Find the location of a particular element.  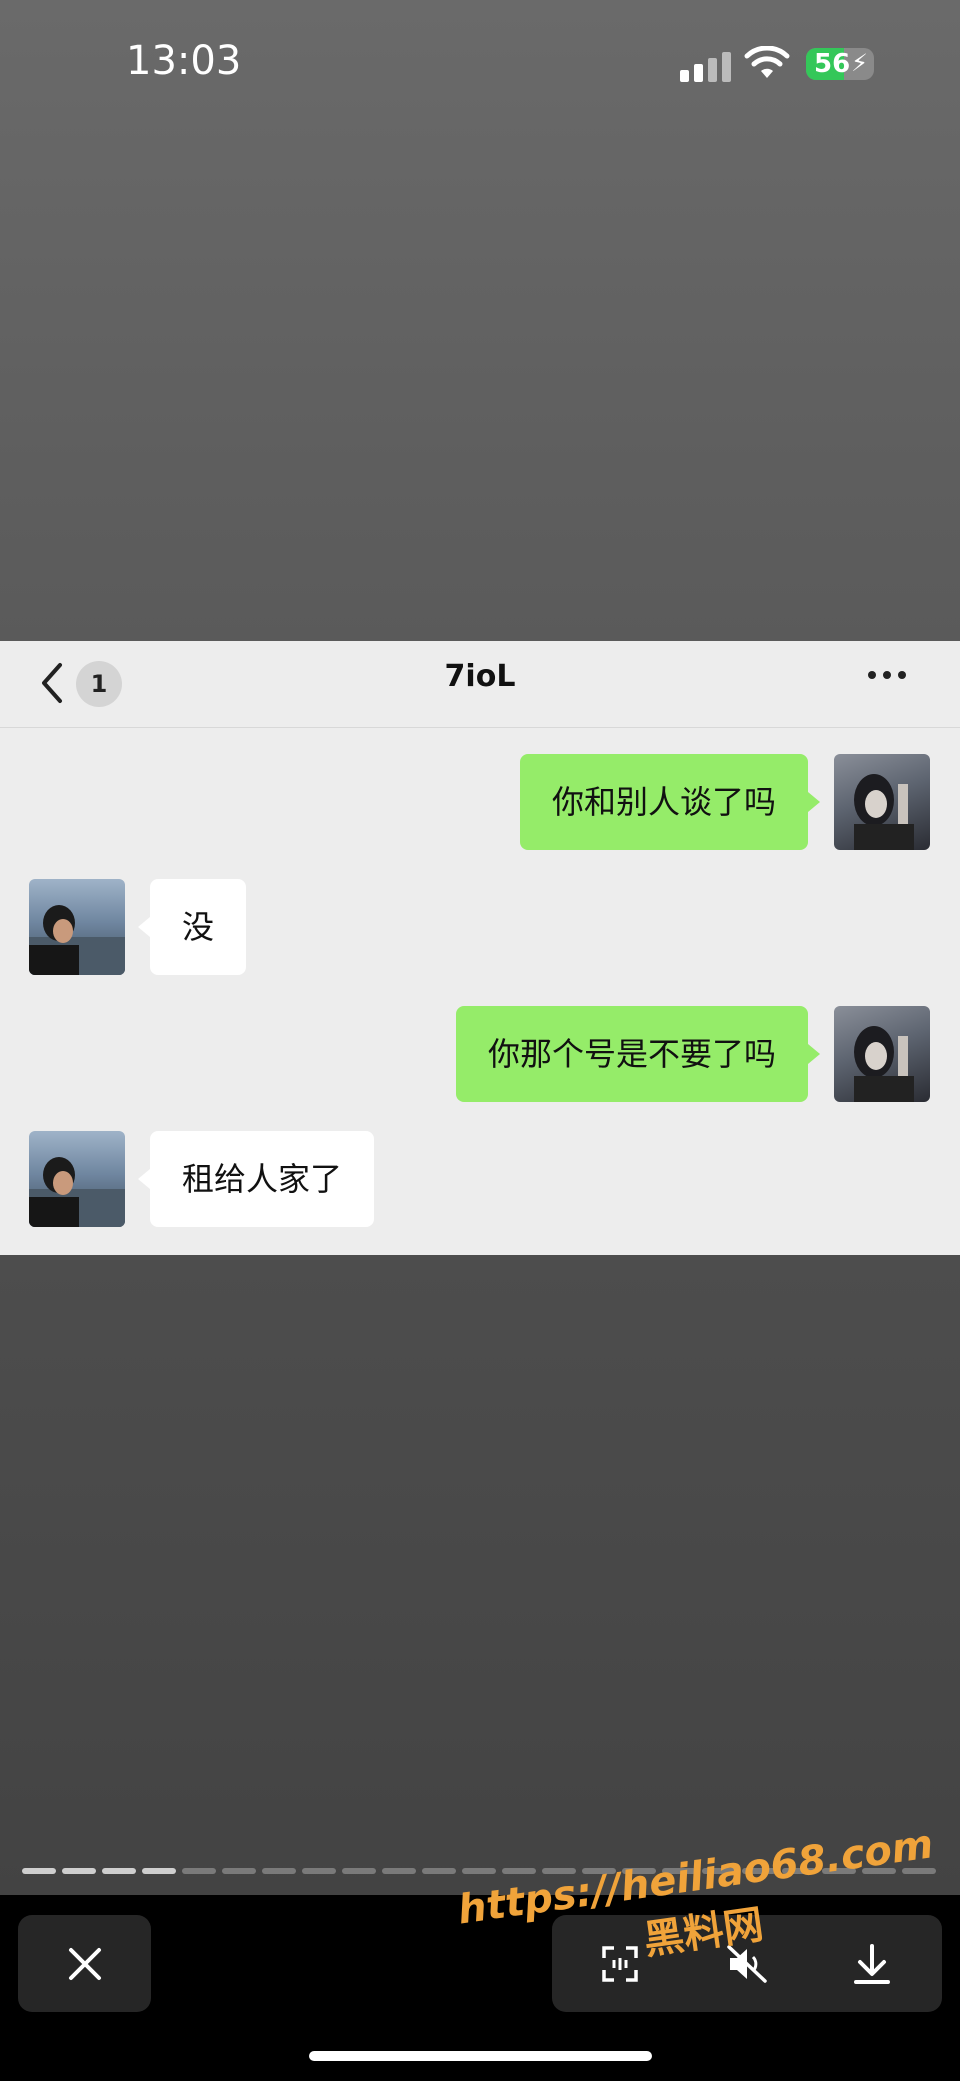

message-bubble: 租给人家了 is located at coordinates (262, 1179).